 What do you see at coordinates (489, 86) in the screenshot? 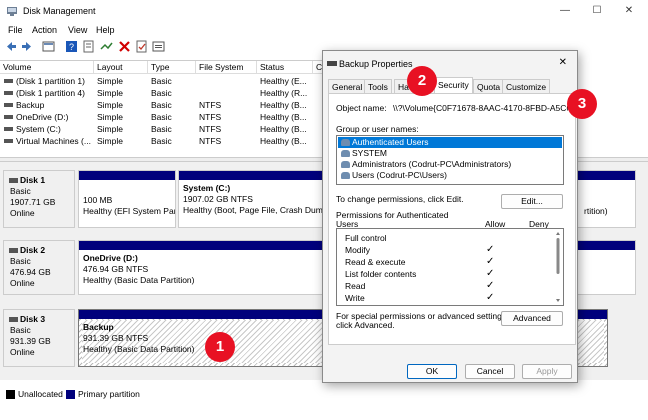
I see `tab-quota: Quota` at bounding box center [489, 86].